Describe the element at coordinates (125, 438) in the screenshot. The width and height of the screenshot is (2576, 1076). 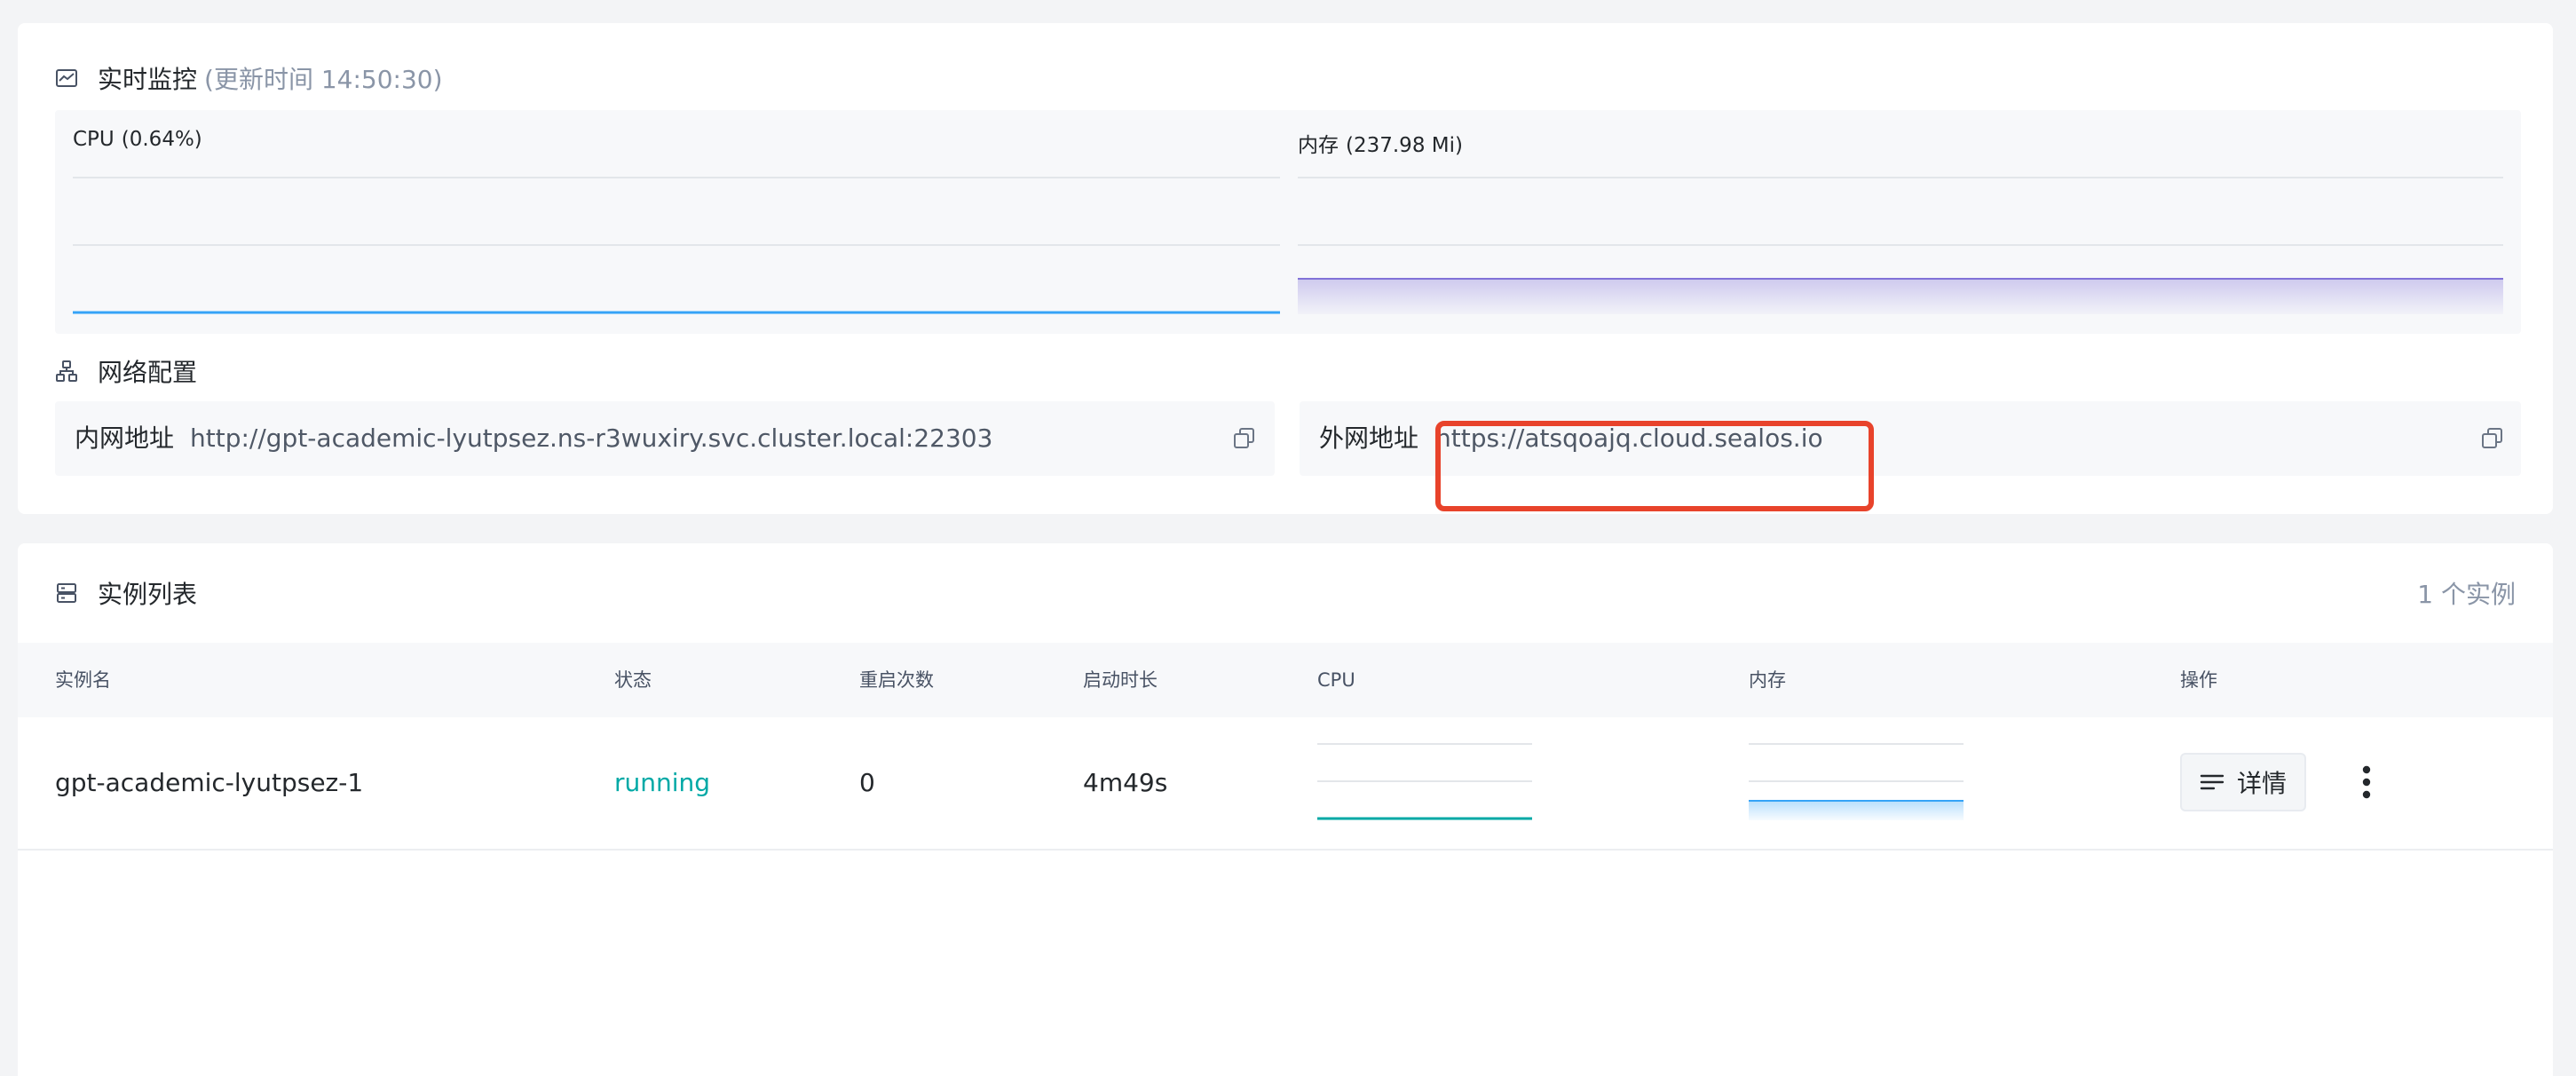
I see `internal-address-label: 内网地址` at that location.